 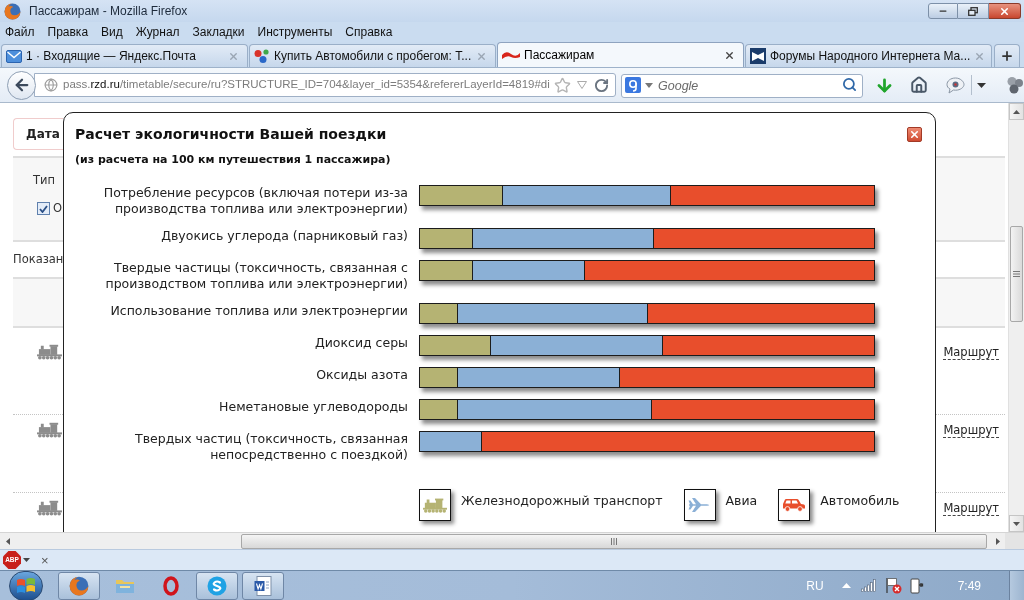 I want to click on new-tab-button, so click(x=1007, y=55).